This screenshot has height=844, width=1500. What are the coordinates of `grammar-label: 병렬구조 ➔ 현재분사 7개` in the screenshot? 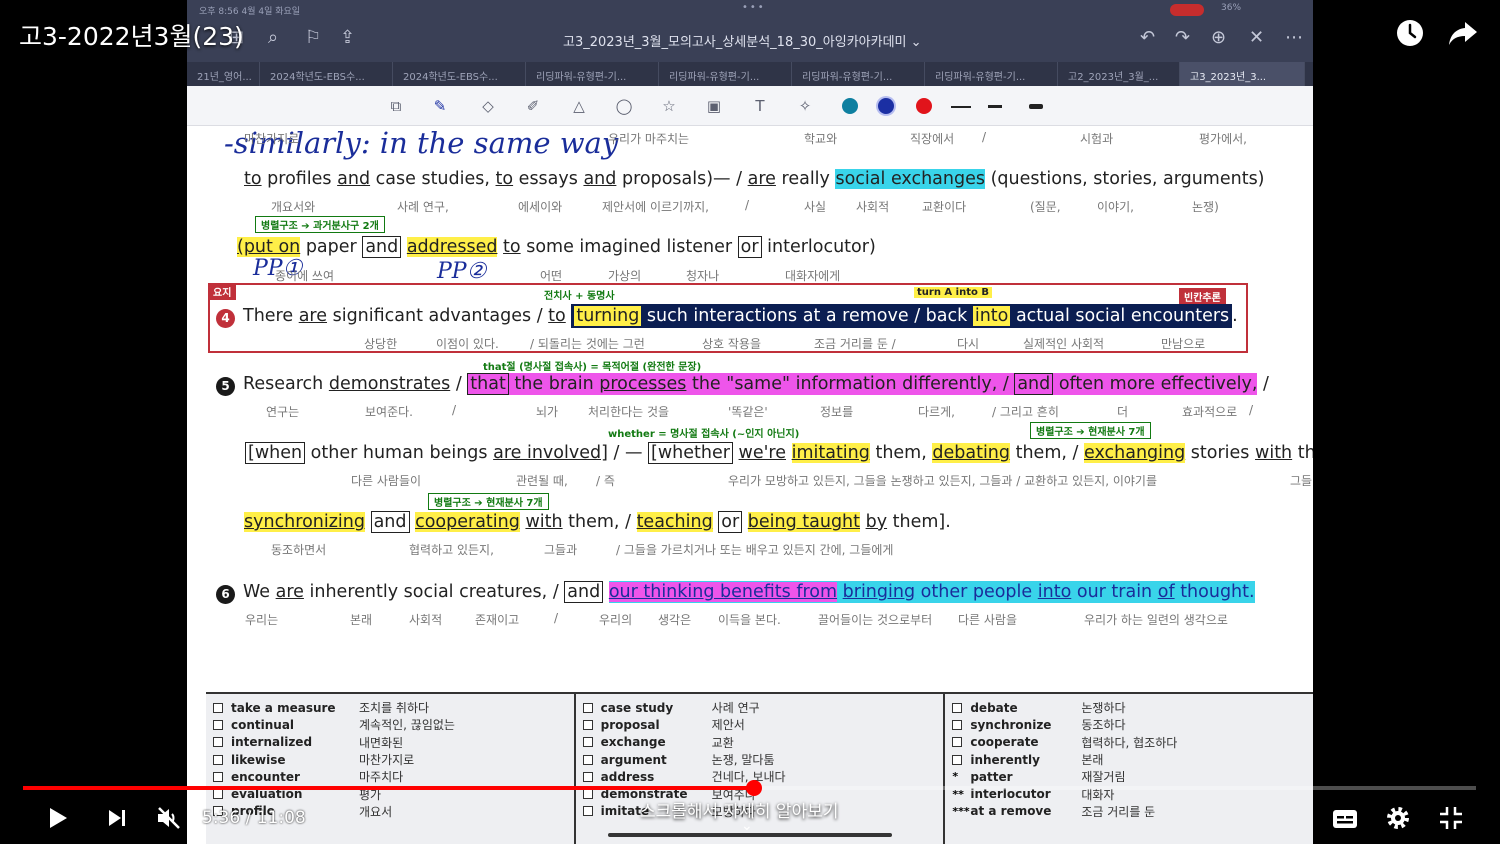 It's located at (488, 501).